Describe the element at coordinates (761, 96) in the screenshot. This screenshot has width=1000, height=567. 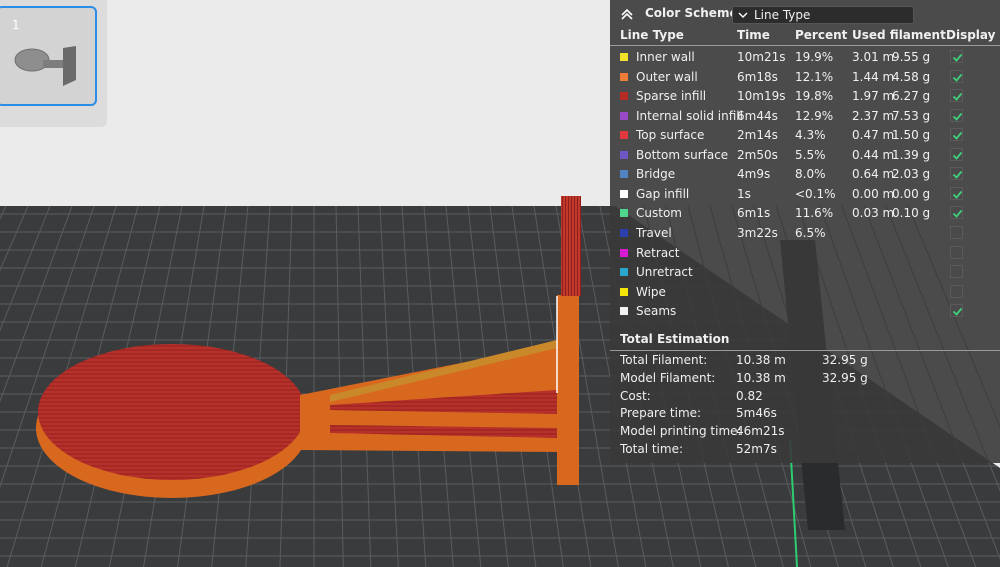
I see `line-type-time: 10m19s` at that location.